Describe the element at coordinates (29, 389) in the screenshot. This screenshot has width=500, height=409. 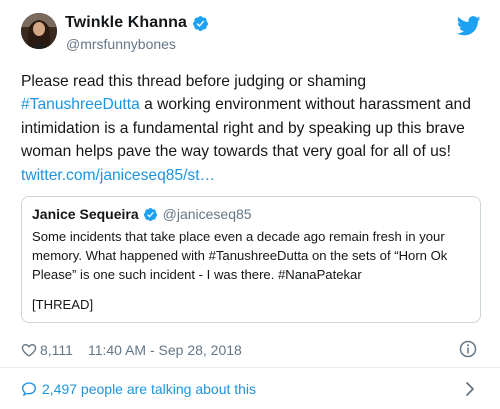
I see `comment-bubble-icon` at that location.